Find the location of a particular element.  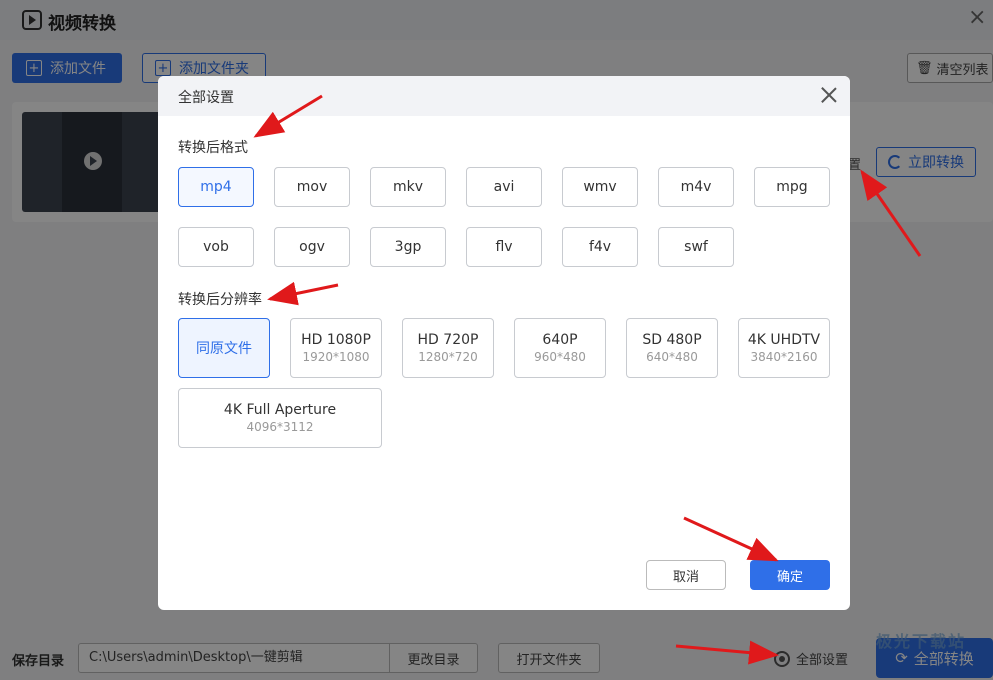

ok-button: 确定 is located at coordinates (790, 575).